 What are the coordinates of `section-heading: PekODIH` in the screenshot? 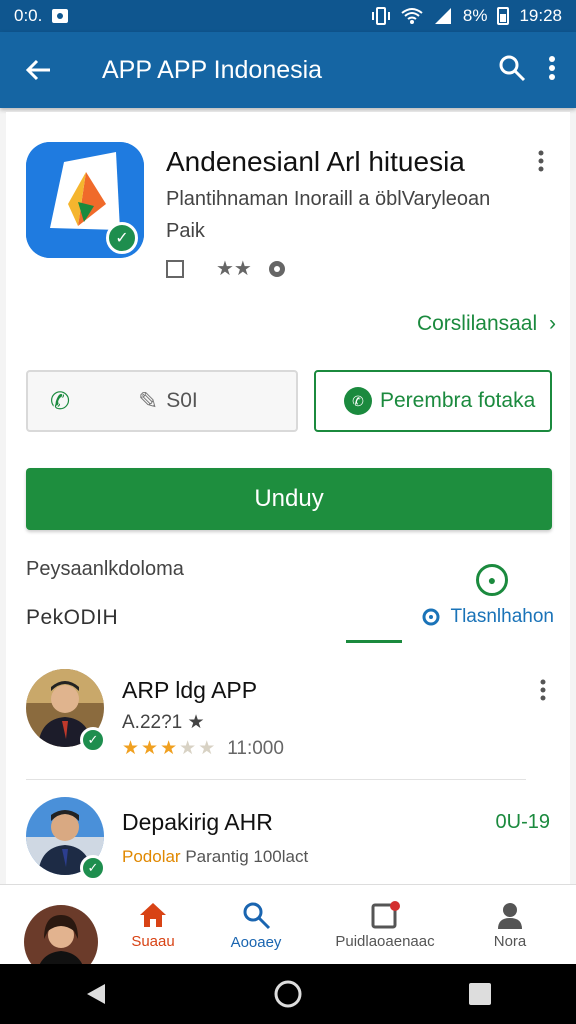 It's located at (72, 617).